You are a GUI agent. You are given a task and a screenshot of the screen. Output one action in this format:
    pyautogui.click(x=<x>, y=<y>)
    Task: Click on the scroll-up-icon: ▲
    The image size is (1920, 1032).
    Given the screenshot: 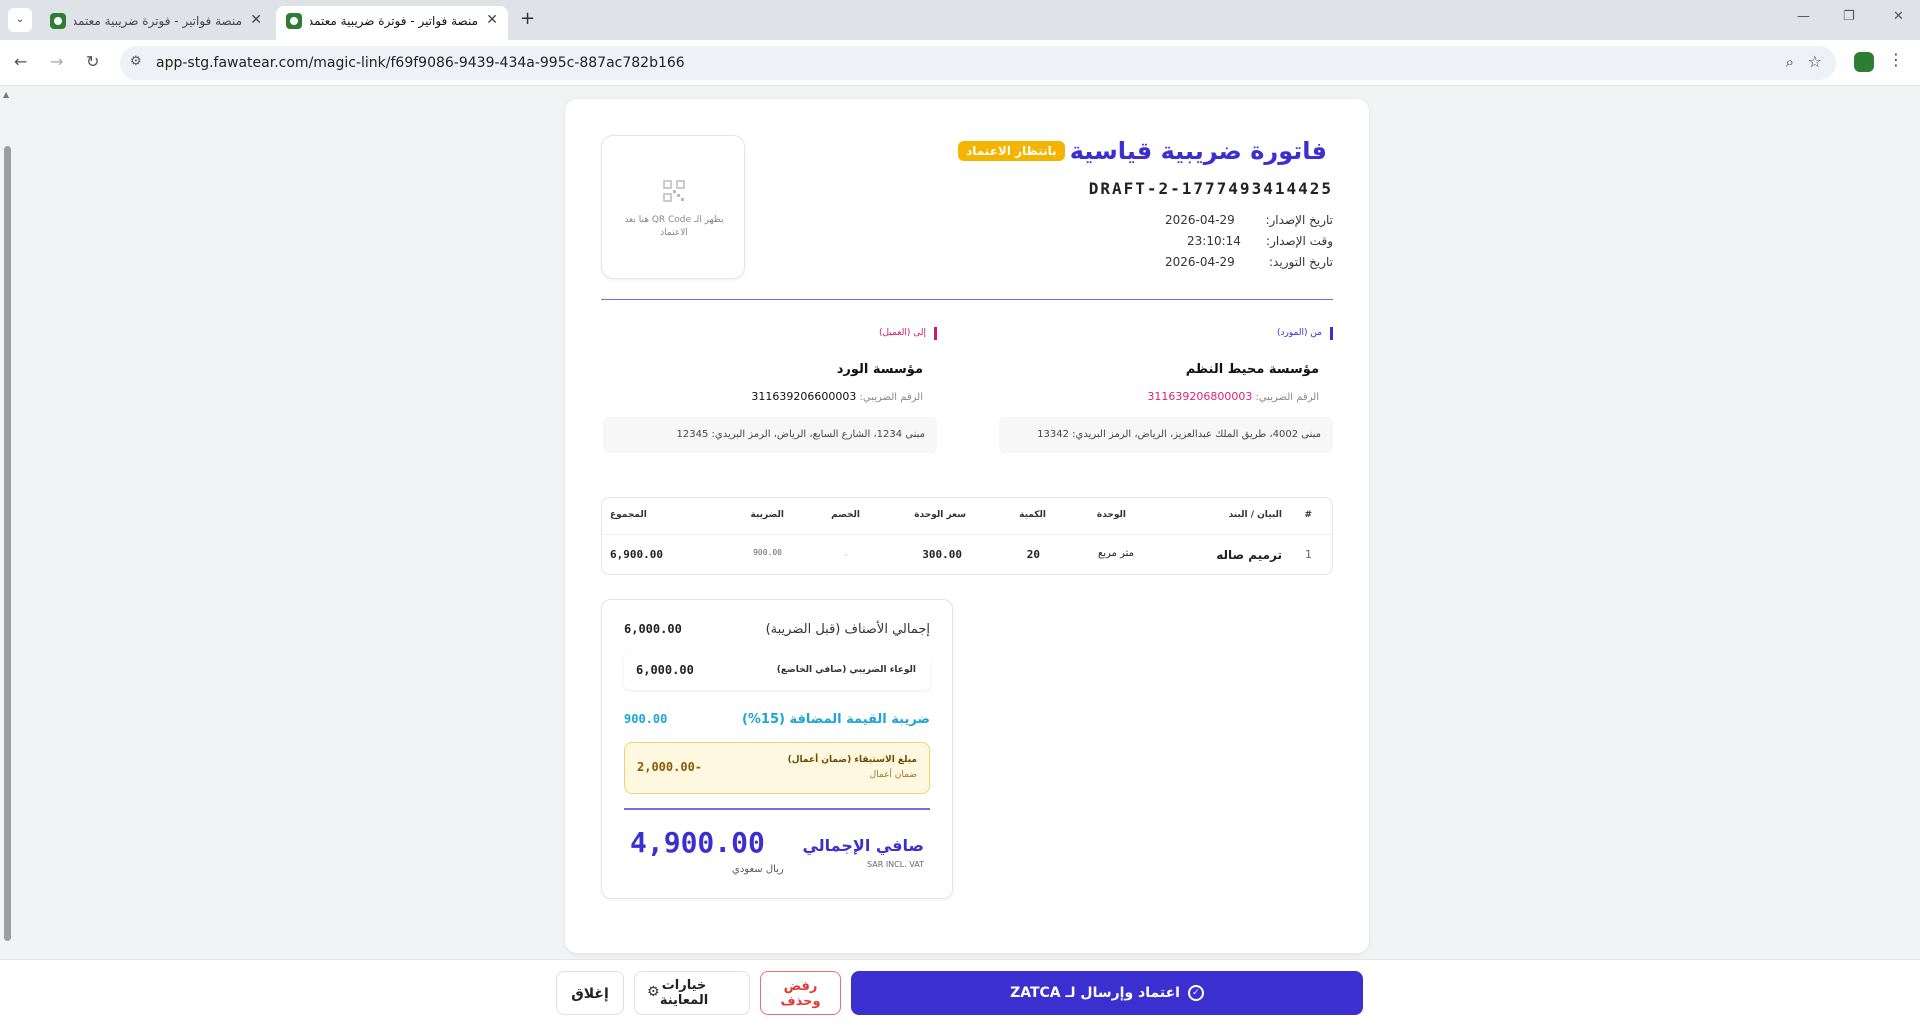 What is the action you would take?
    pyautogui.click(x=6, y=94)
    